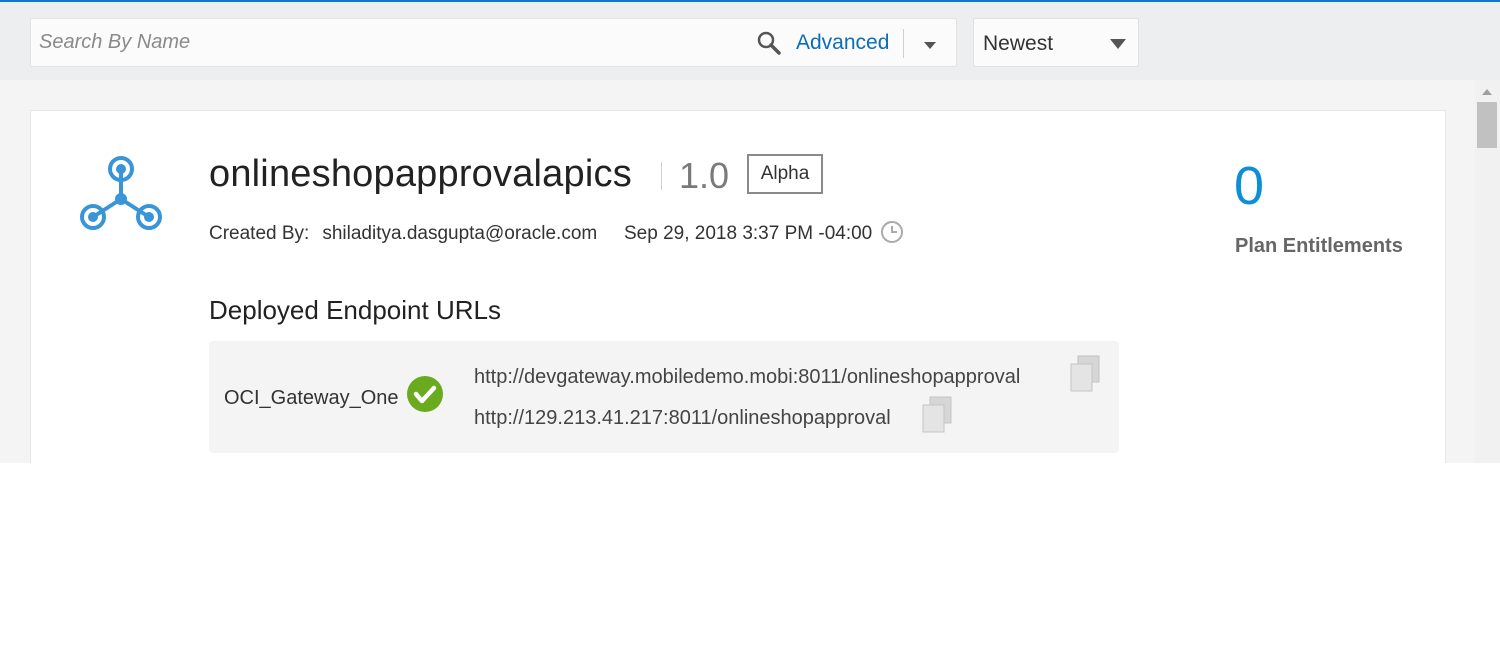 This screenshot has height=648, width=1500. What do you see at coordinates (121, 193) in the screenshot?
I see `api-network-icon` at bounding box center [121, 193].